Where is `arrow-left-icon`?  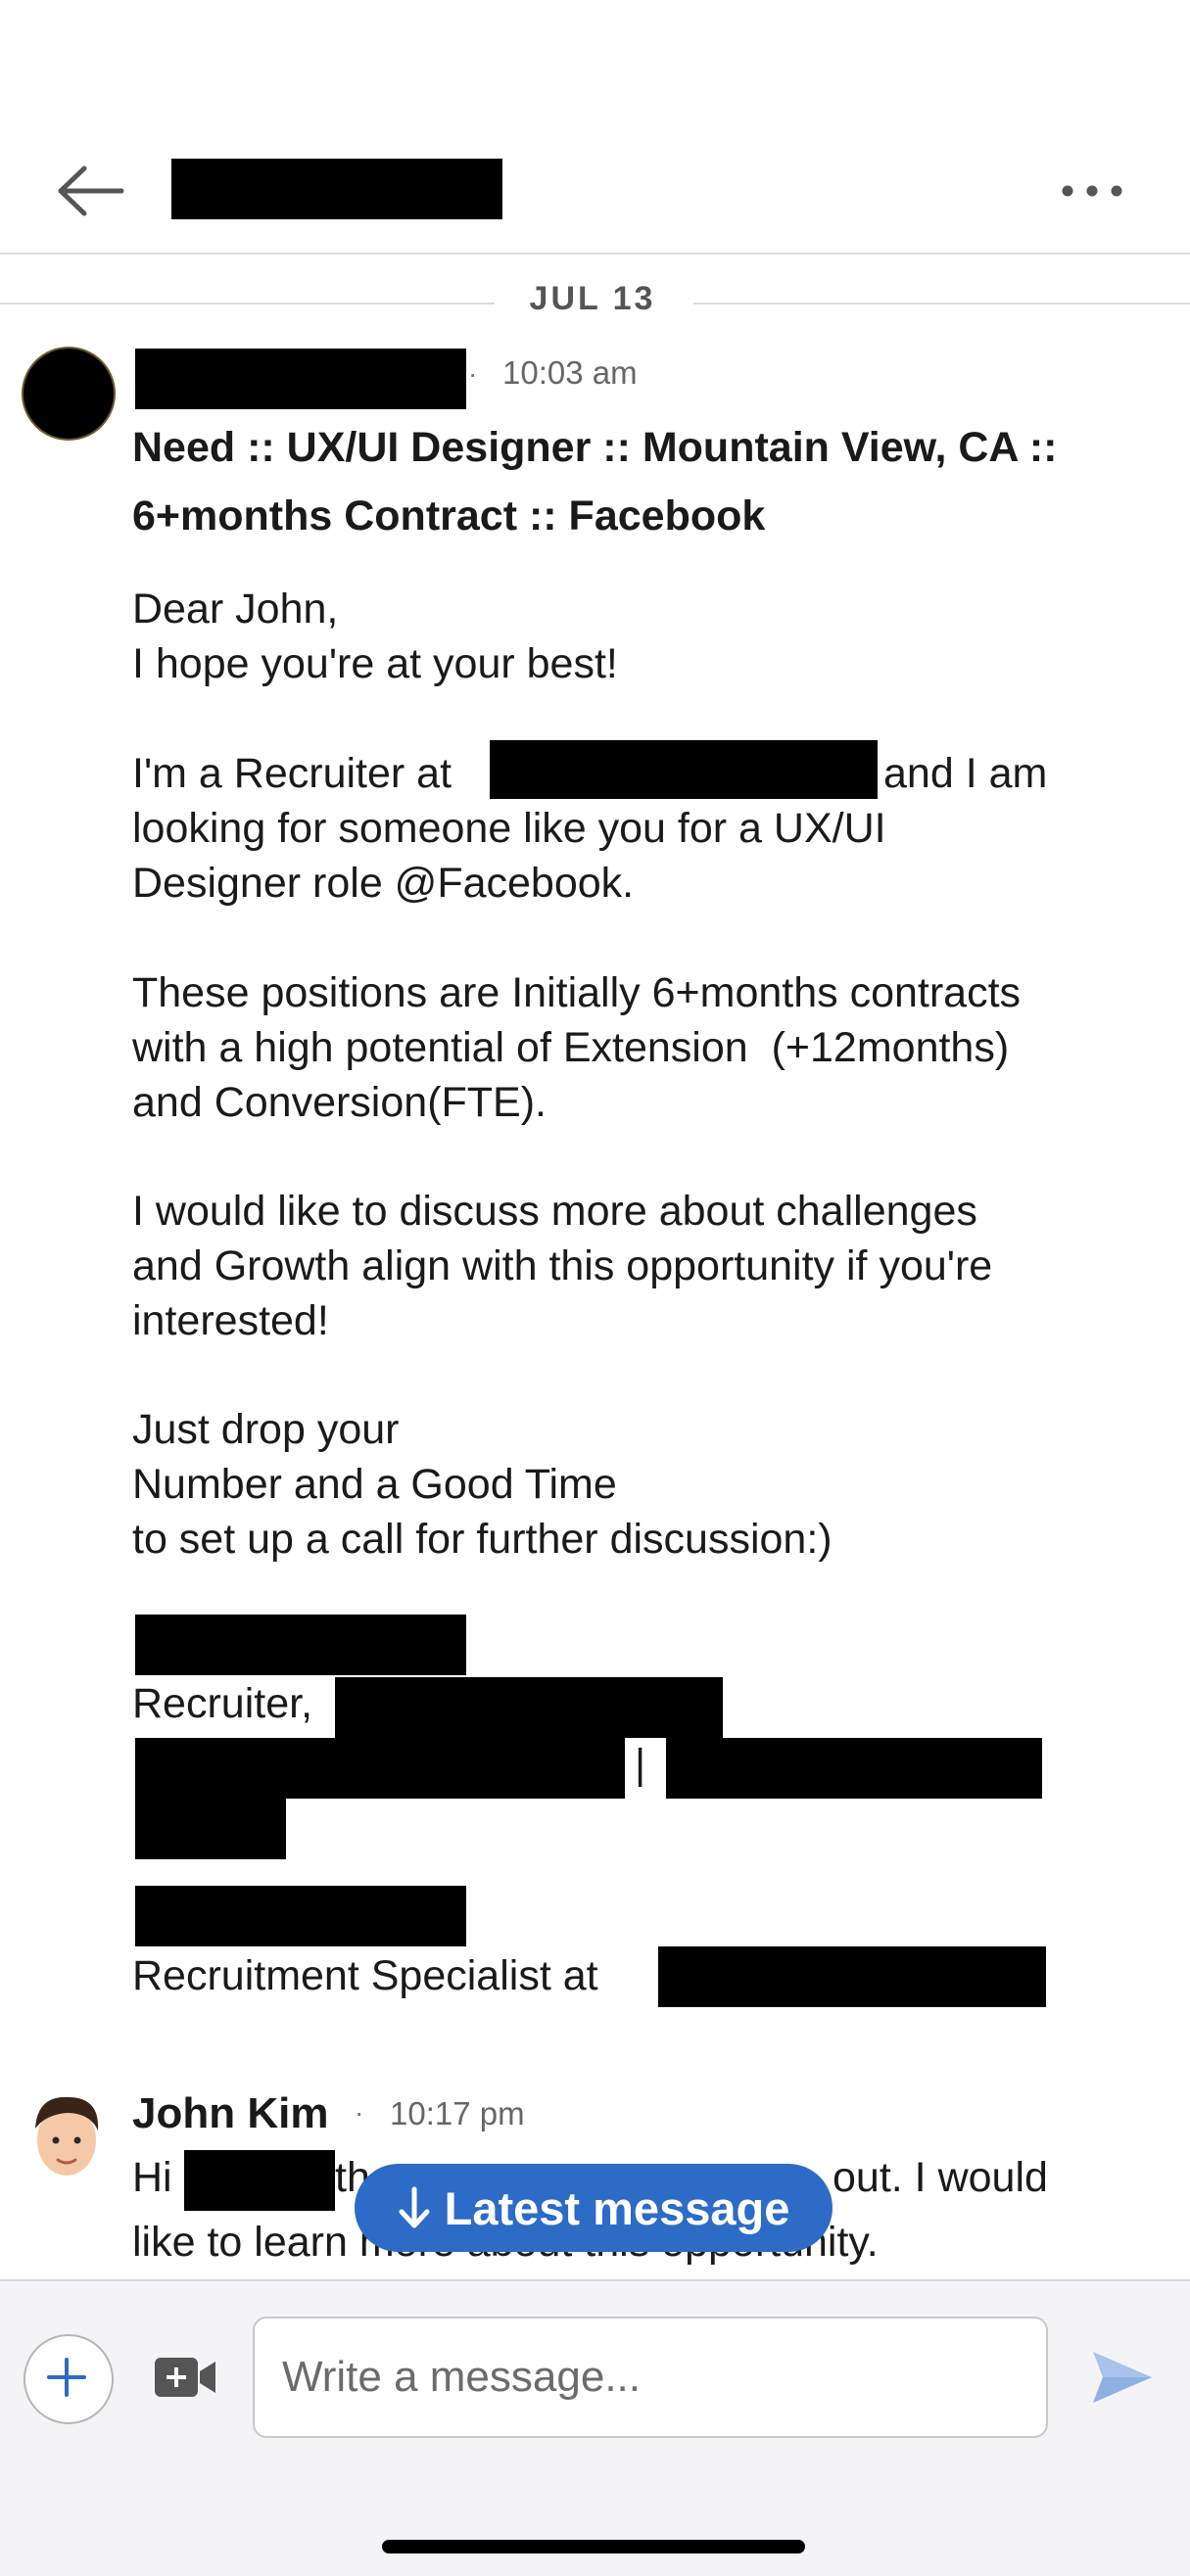
arrow-left-icon is located at coordinates (91, 190).